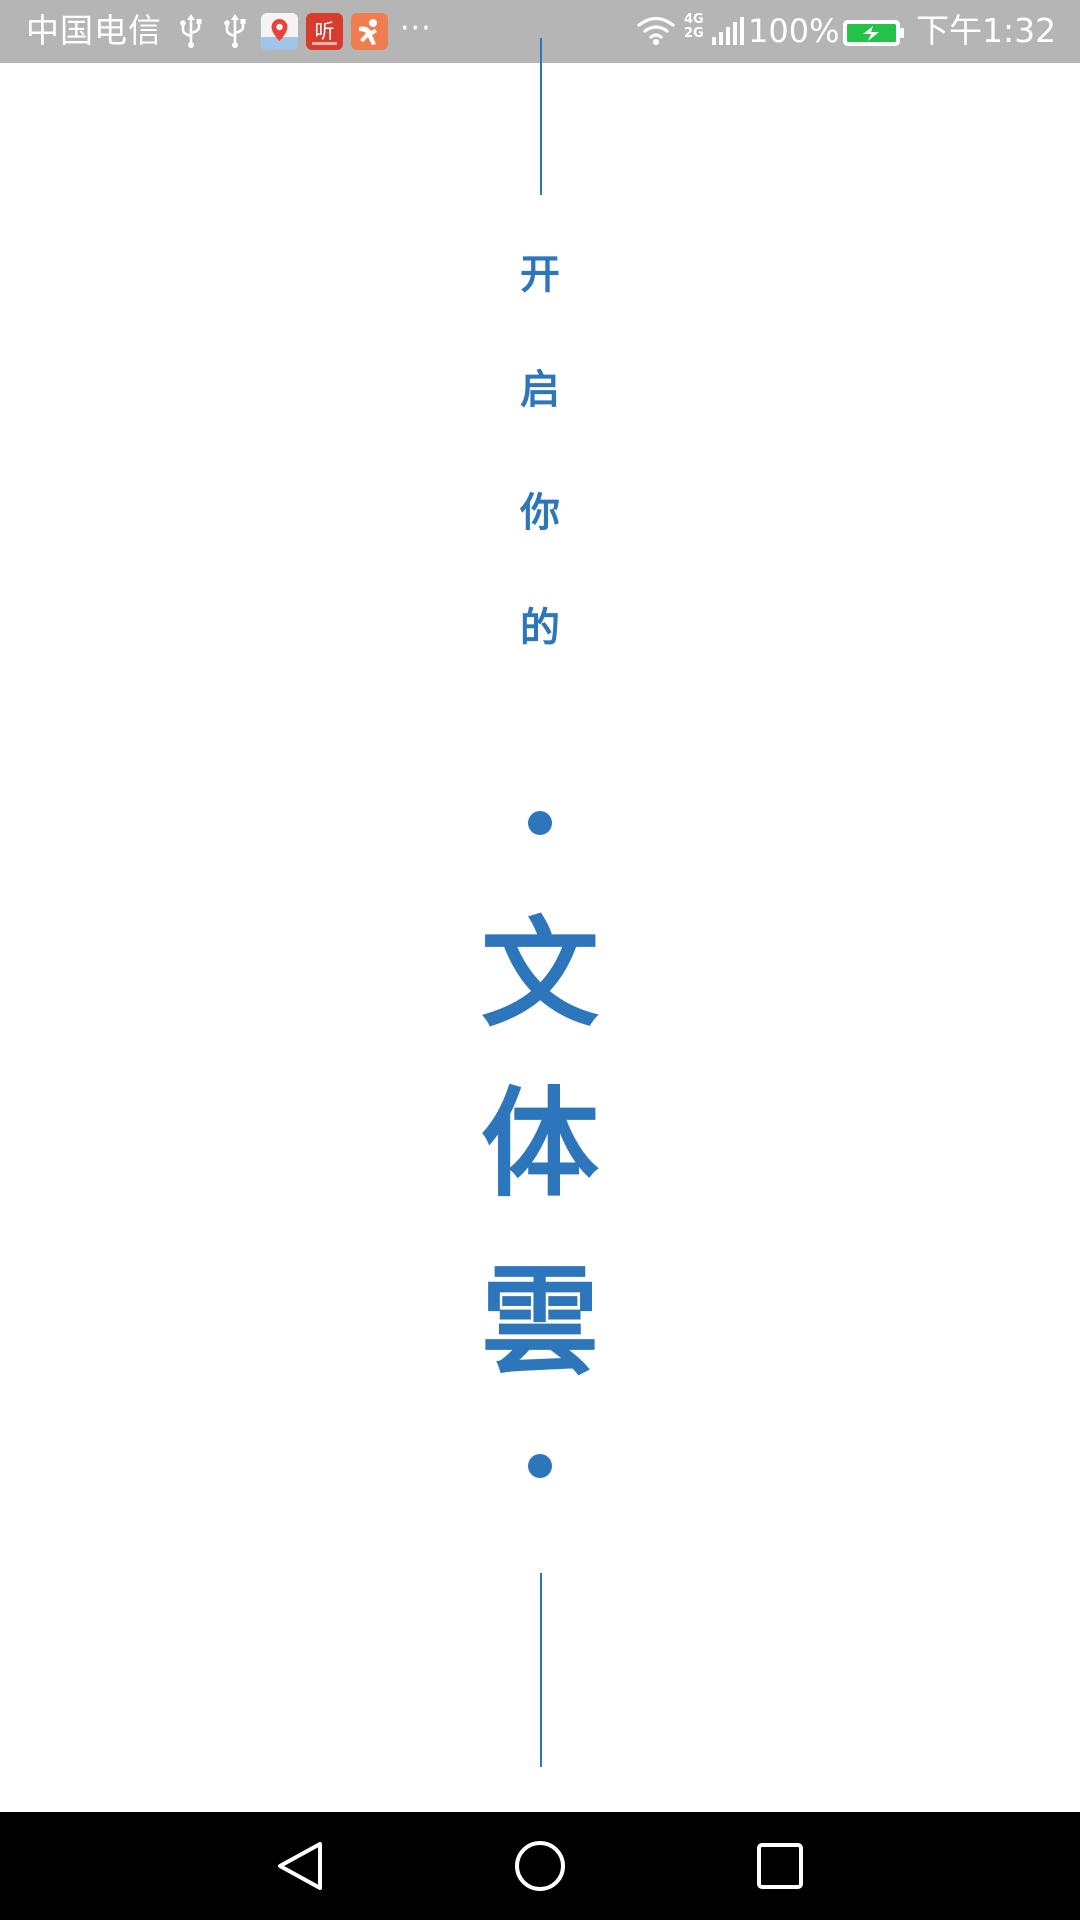  Describe the element at coordinates (540, 513) in the screenshot. I see `intro-char-3: 你` at that location.